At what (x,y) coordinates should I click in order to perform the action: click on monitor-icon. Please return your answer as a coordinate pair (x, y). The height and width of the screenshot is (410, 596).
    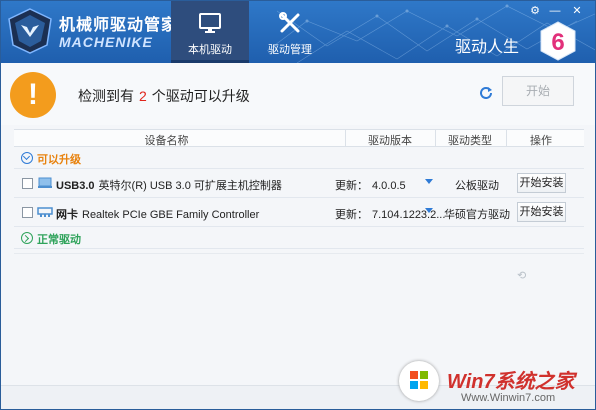
    Looking at the image, I should click on (210, 23).